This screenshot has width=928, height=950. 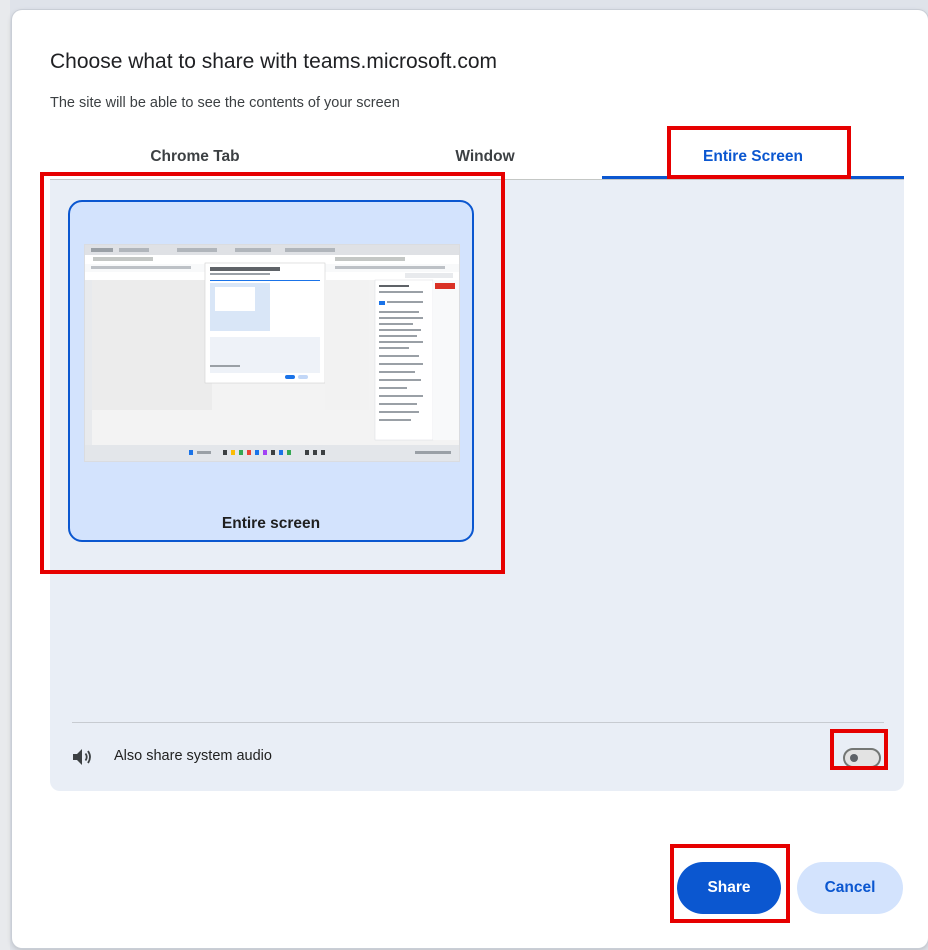 I want to click on audio-label: Also share system audio, so click(x=193, y=756).